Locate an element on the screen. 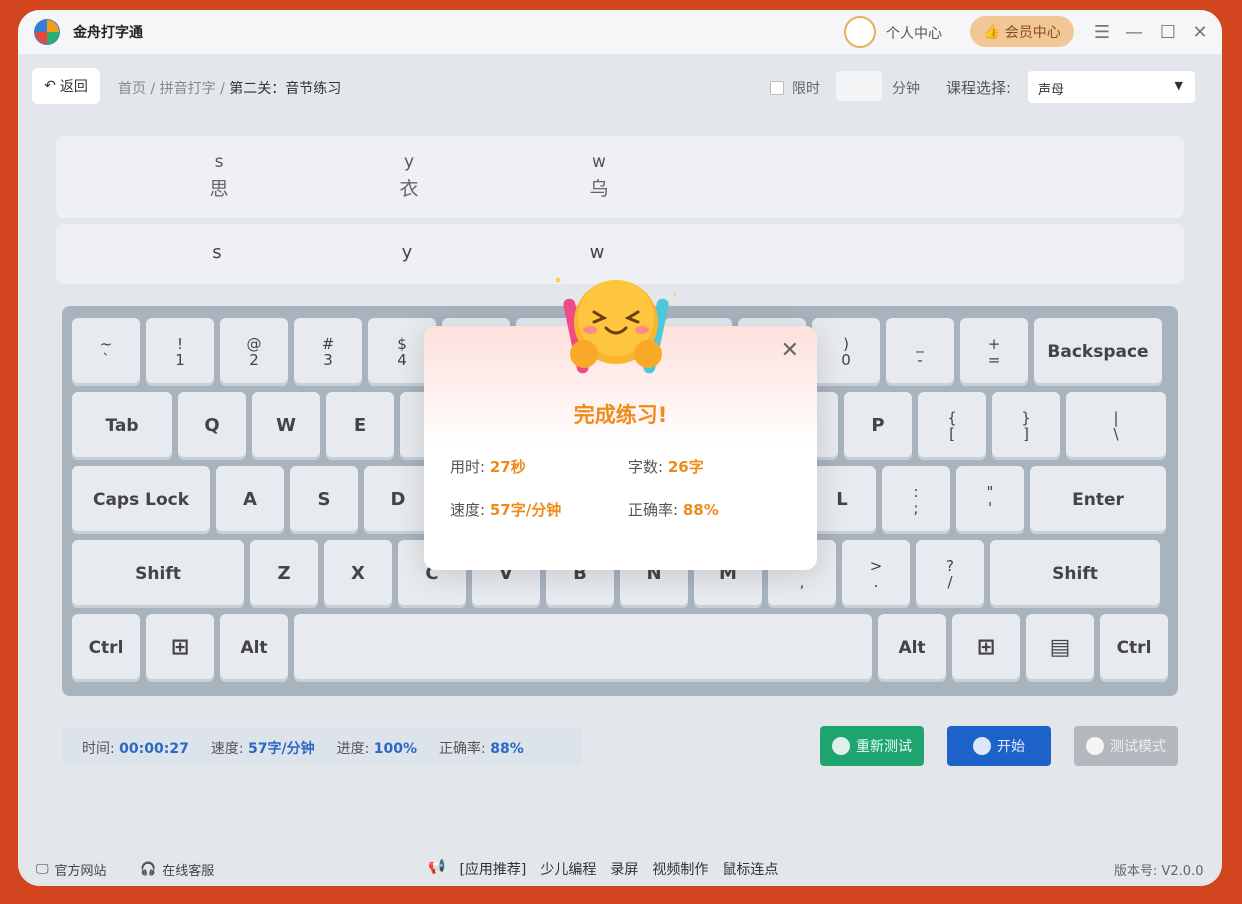 This screenshot has width=1242, height=904. key-shift-char: : is located at coordinates (916, 491).